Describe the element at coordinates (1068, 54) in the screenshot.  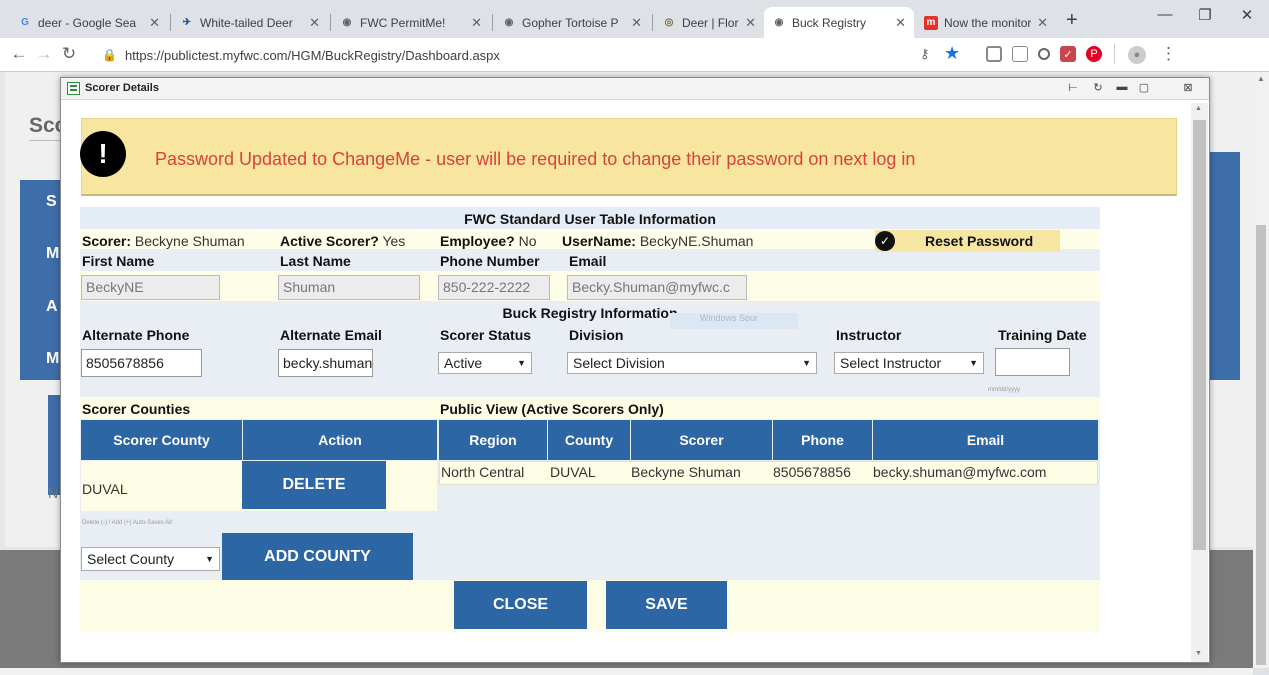
I see `pocket-extension-icon: ✓` at that location.